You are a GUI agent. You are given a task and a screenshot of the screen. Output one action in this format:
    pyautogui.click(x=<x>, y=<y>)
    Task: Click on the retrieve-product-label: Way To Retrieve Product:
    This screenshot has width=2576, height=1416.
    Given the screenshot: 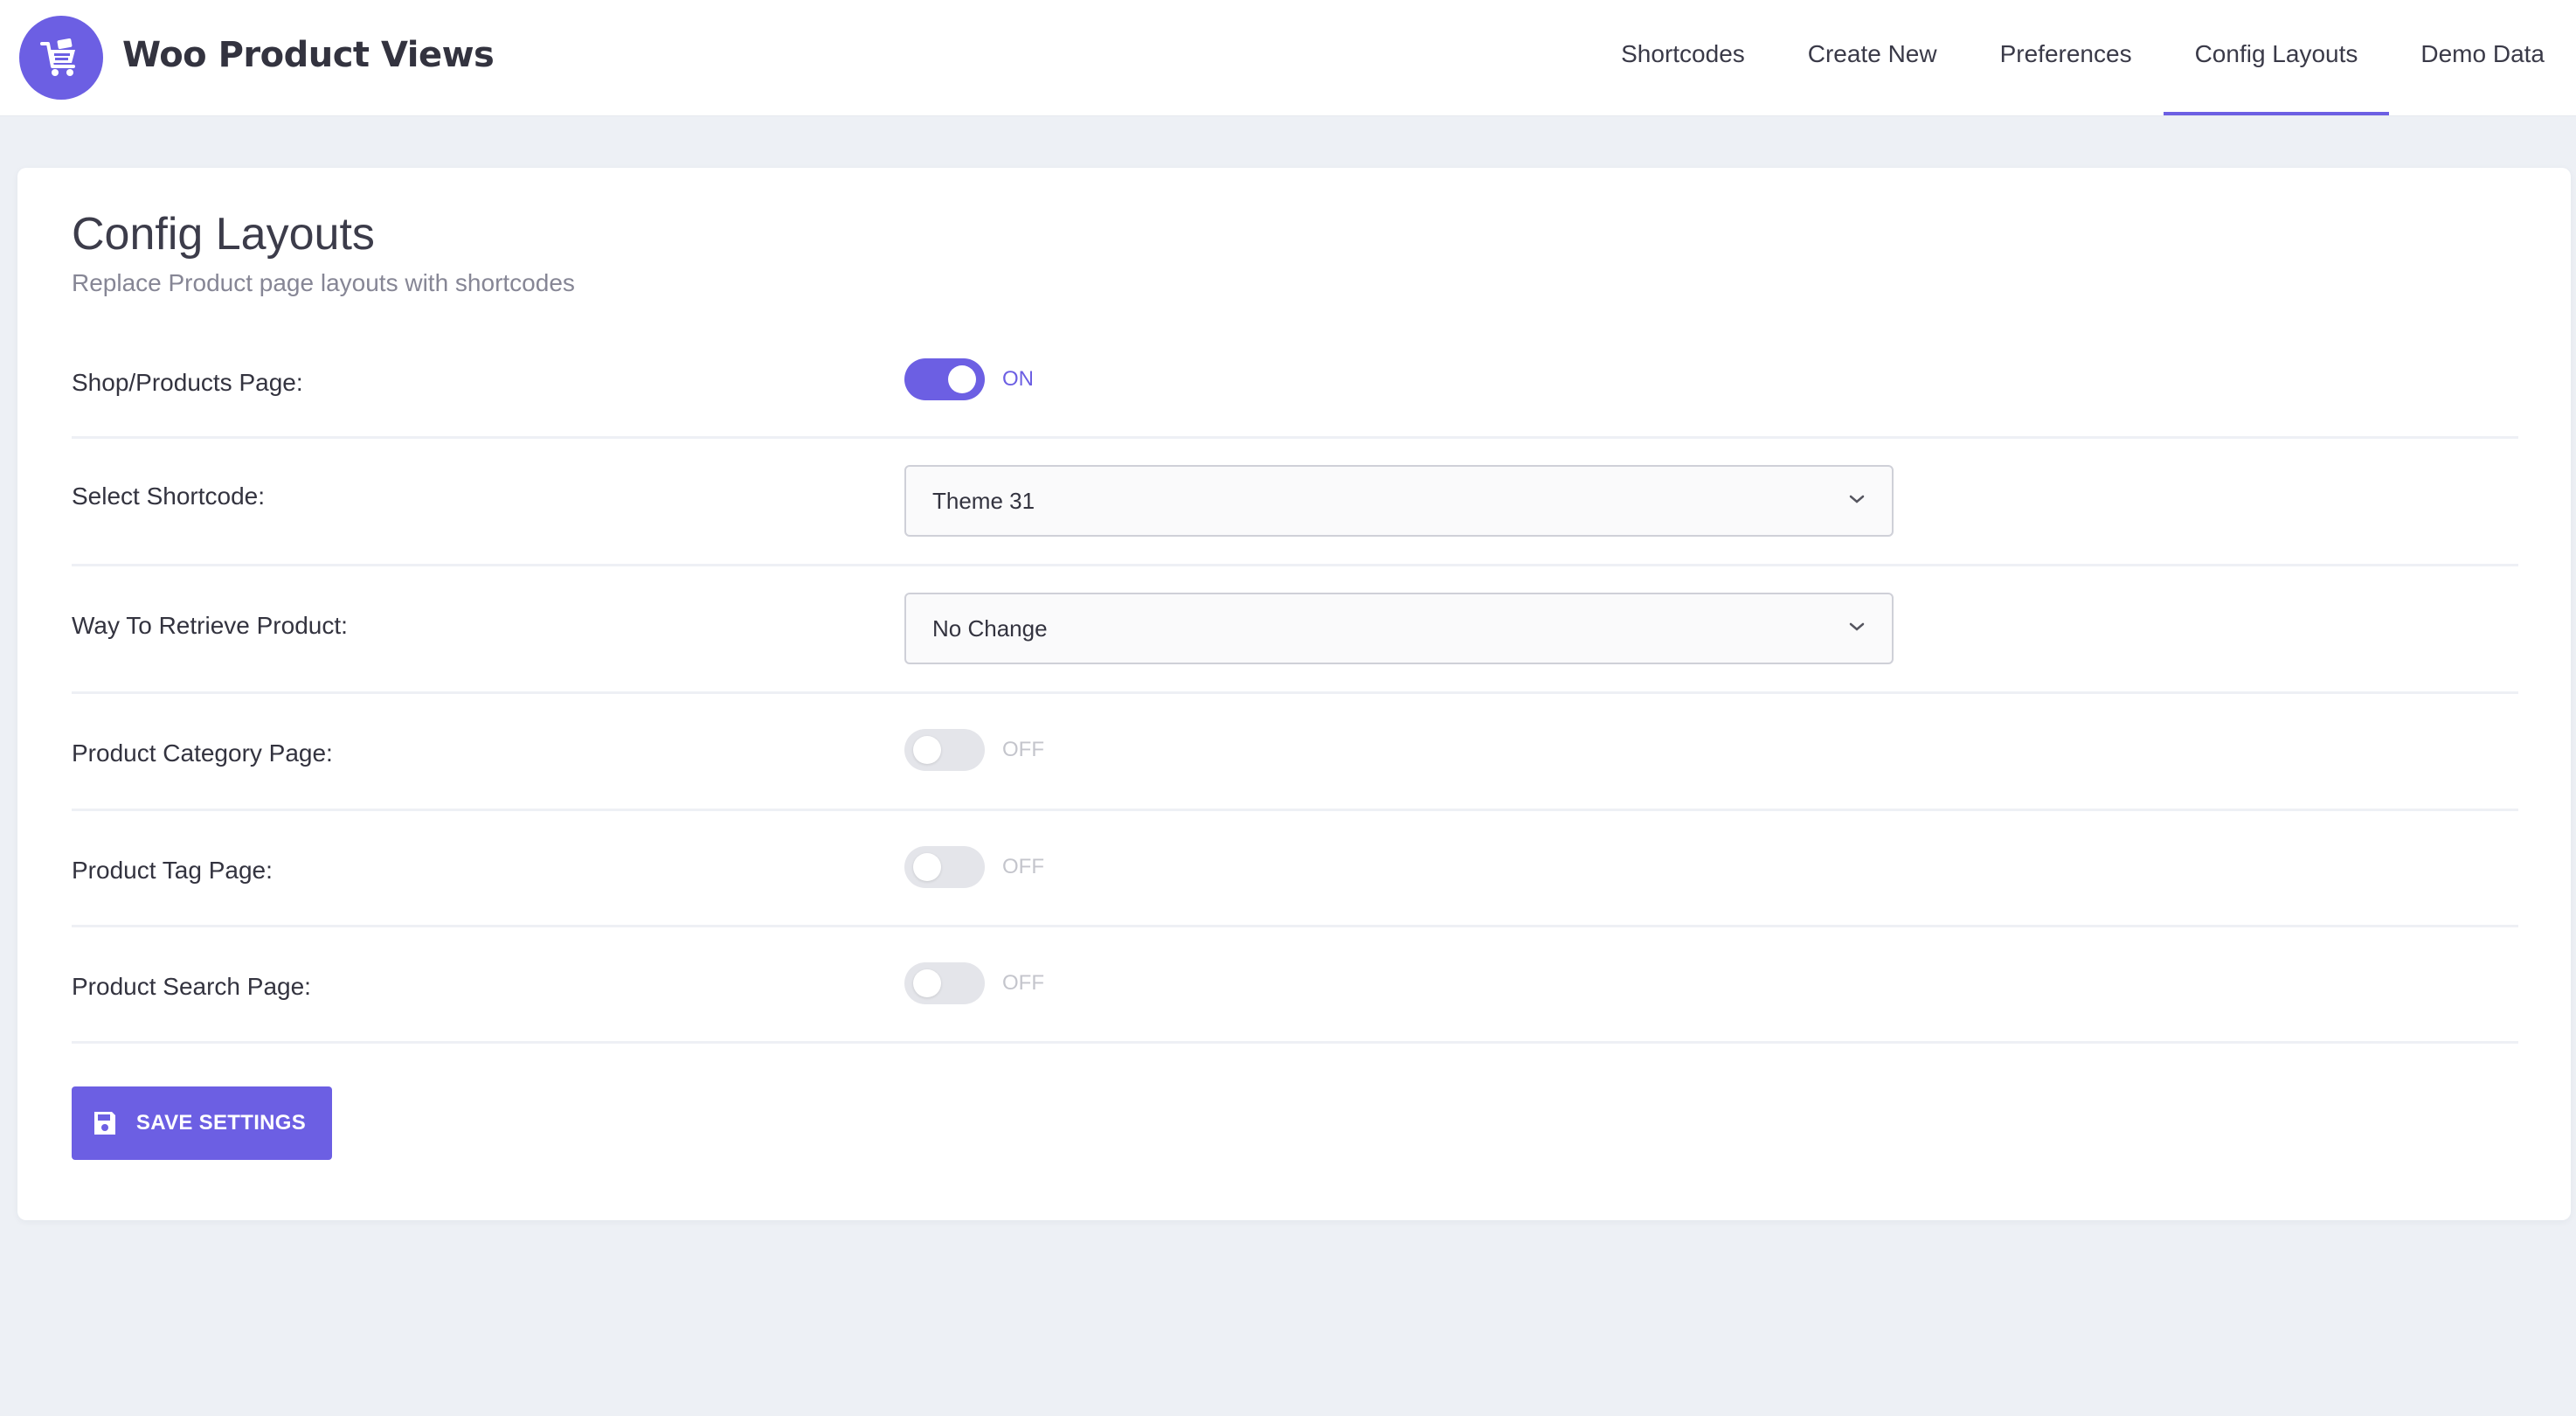 What is the action you would take?
    pyautogui.click(x=210, y=626)
    